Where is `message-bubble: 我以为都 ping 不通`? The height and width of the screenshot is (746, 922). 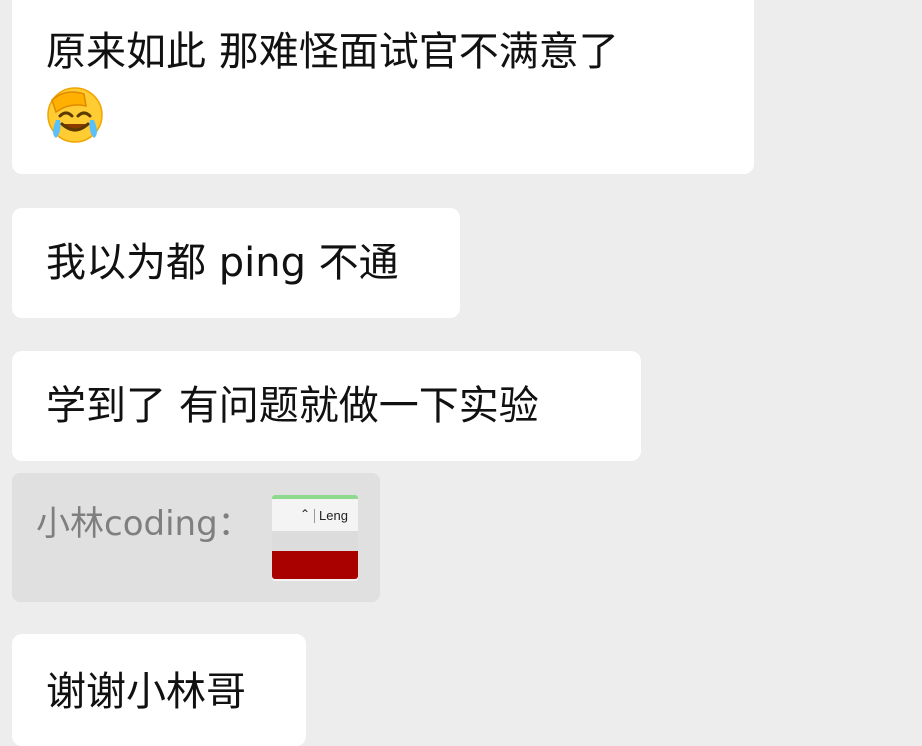
message-bubble: 我以为都 ping 不通 is located at coordinates (236, 263).